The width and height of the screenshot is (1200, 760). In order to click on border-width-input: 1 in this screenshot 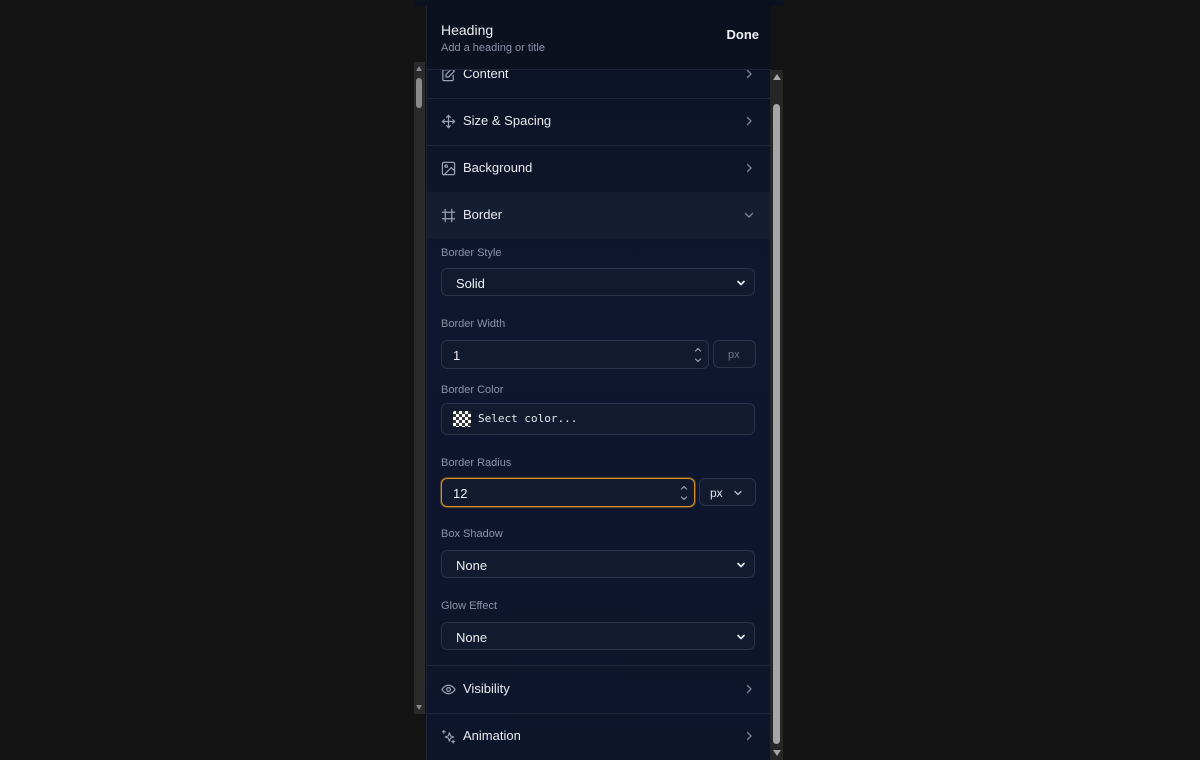, I will do `click(575, 354)`.